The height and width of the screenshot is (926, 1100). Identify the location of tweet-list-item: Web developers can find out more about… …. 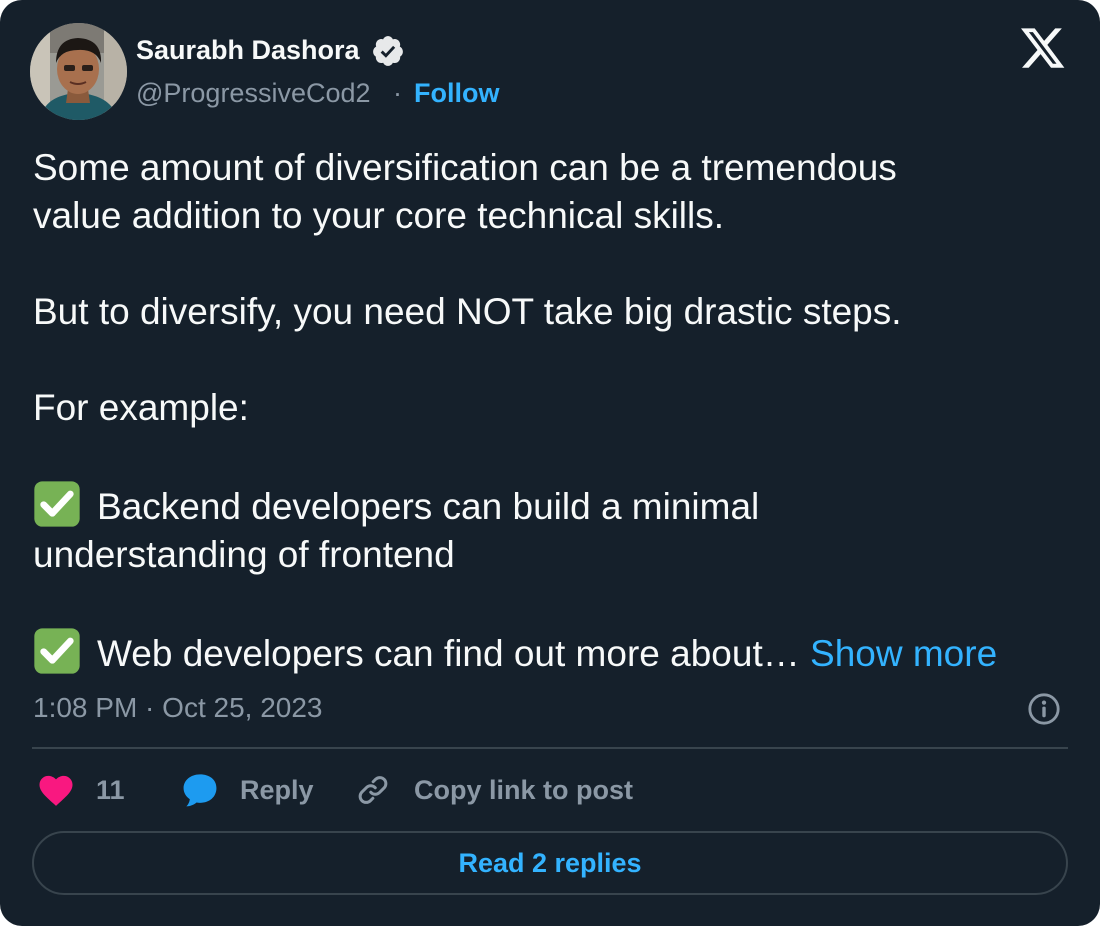
(548, 652).